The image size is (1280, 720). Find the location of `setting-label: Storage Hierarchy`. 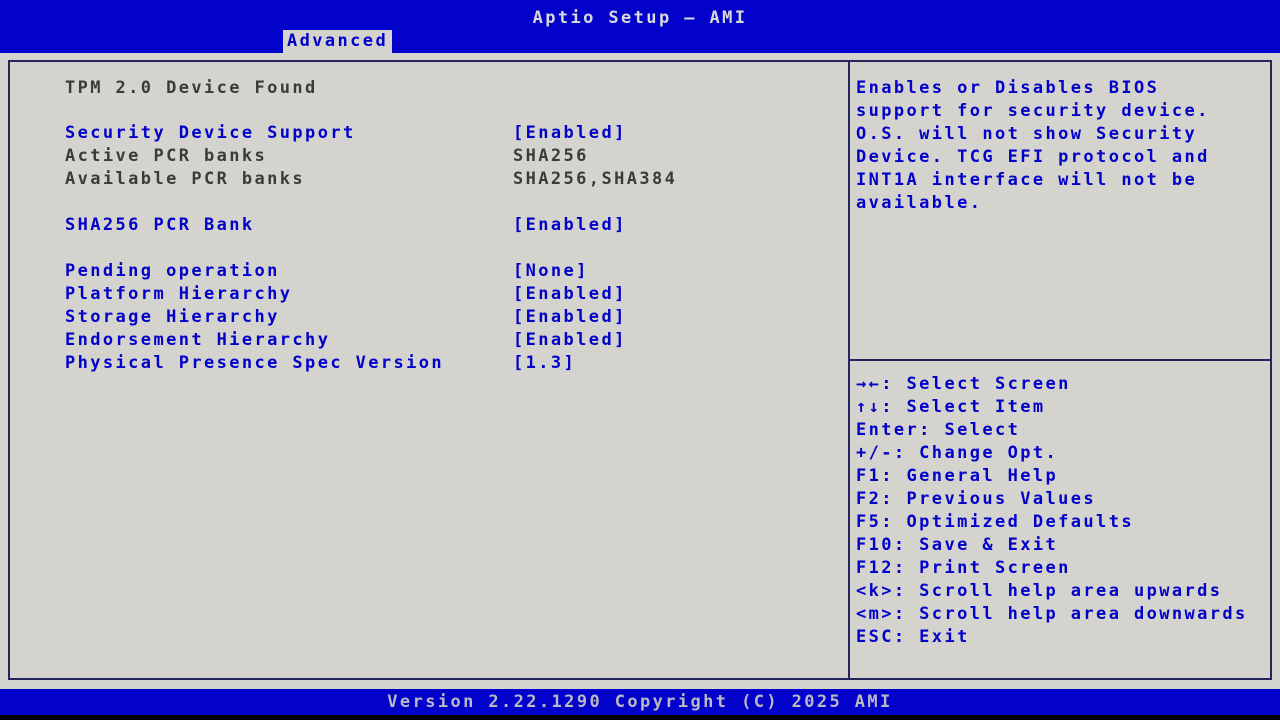

setting-label: Storage Hierarchy is located at coordinates (172, 317).